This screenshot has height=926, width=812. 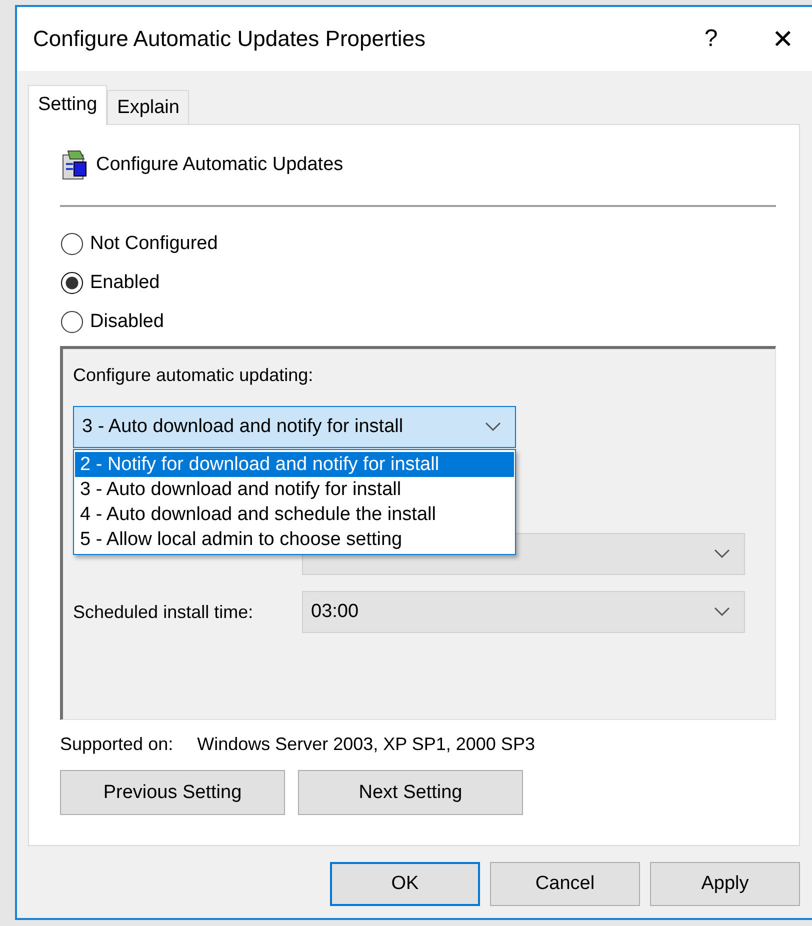 What do you see at coordinates (366, 744) in the screenshot?
I see `supported-value: Windows Server 2003, XP SP1, 2000 SP3` at bounding box center [366, 744].